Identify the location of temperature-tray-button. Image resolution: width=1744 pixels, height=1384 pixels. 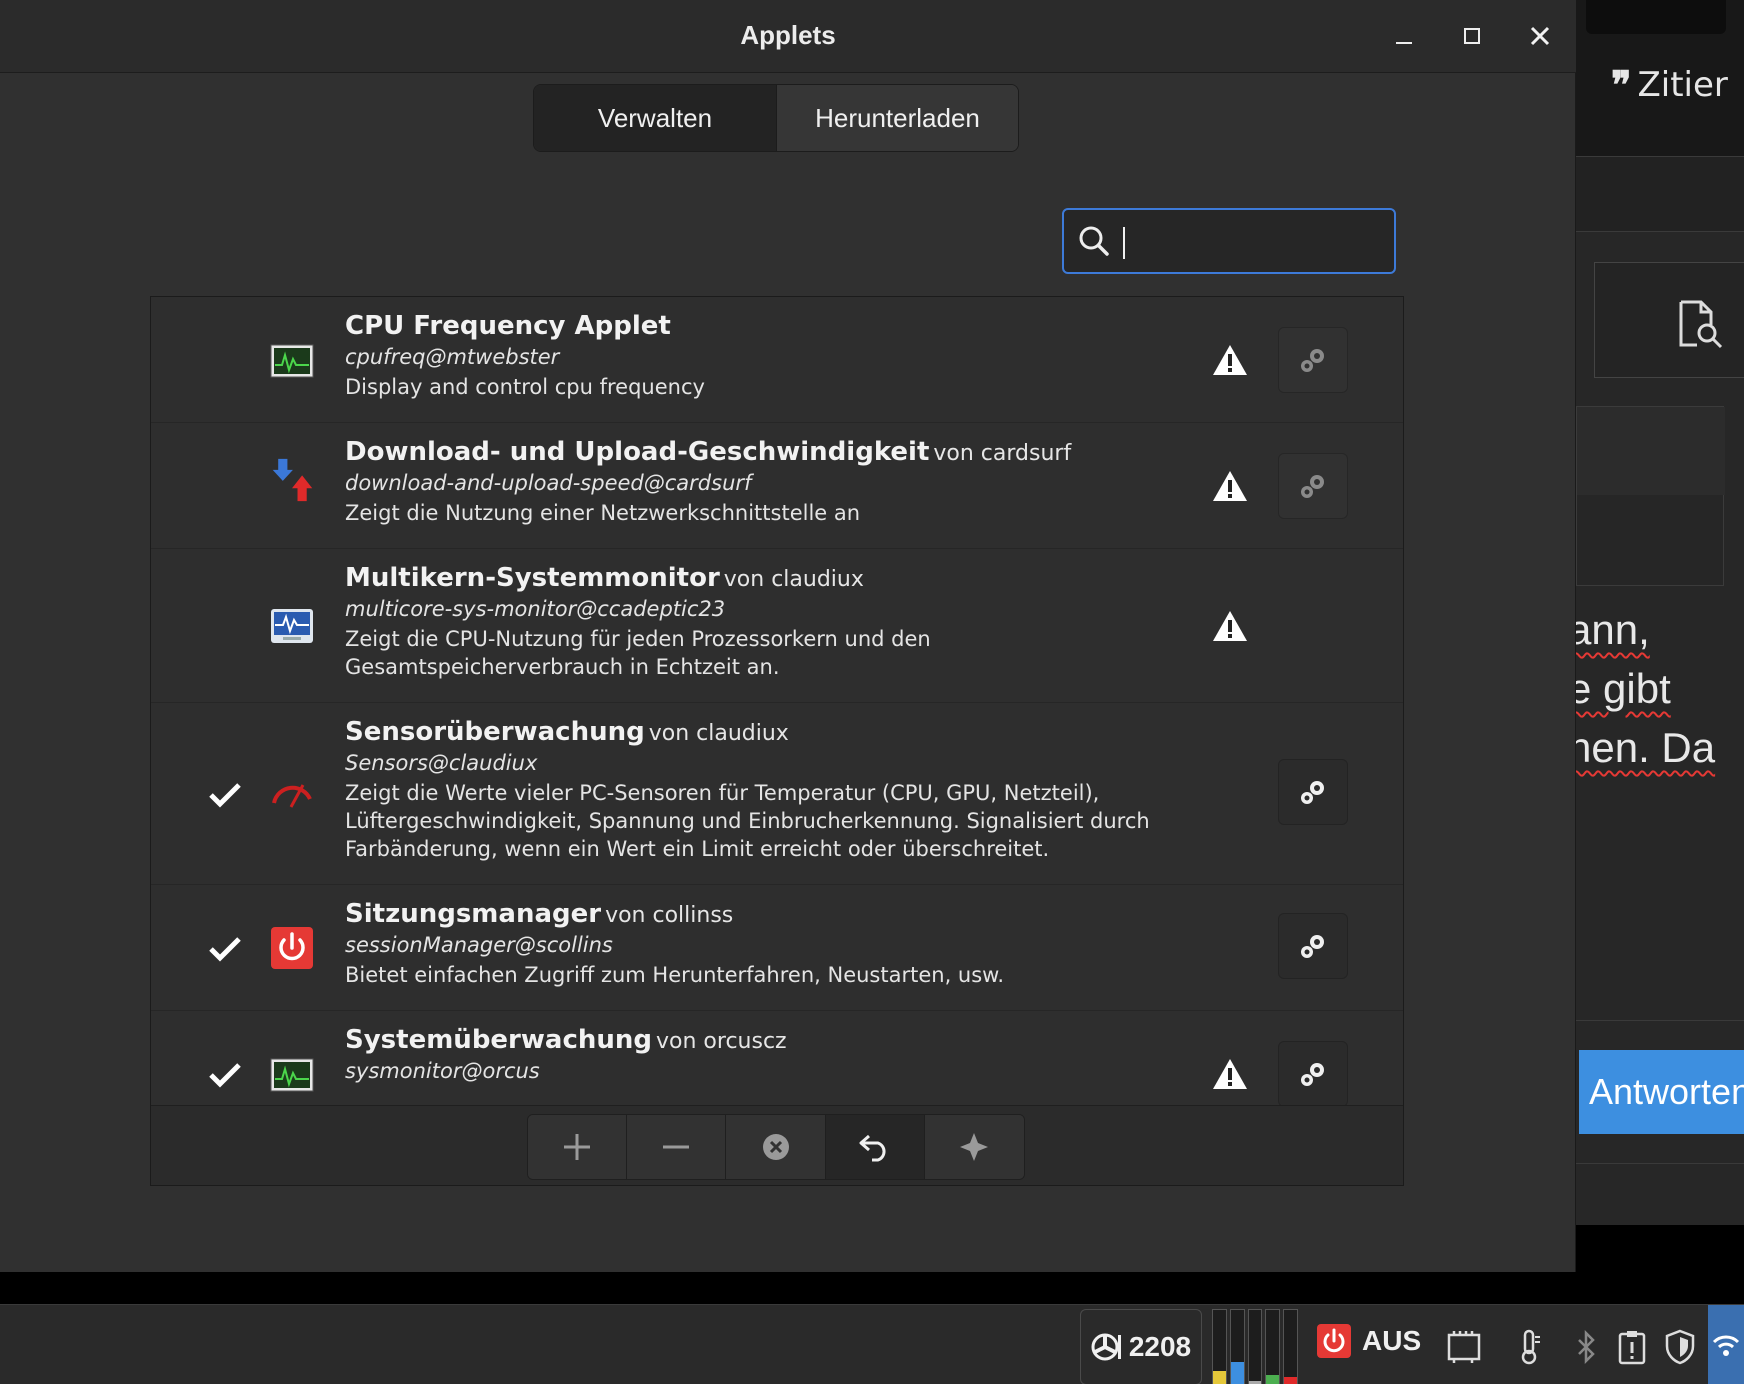
(1530, 1347).